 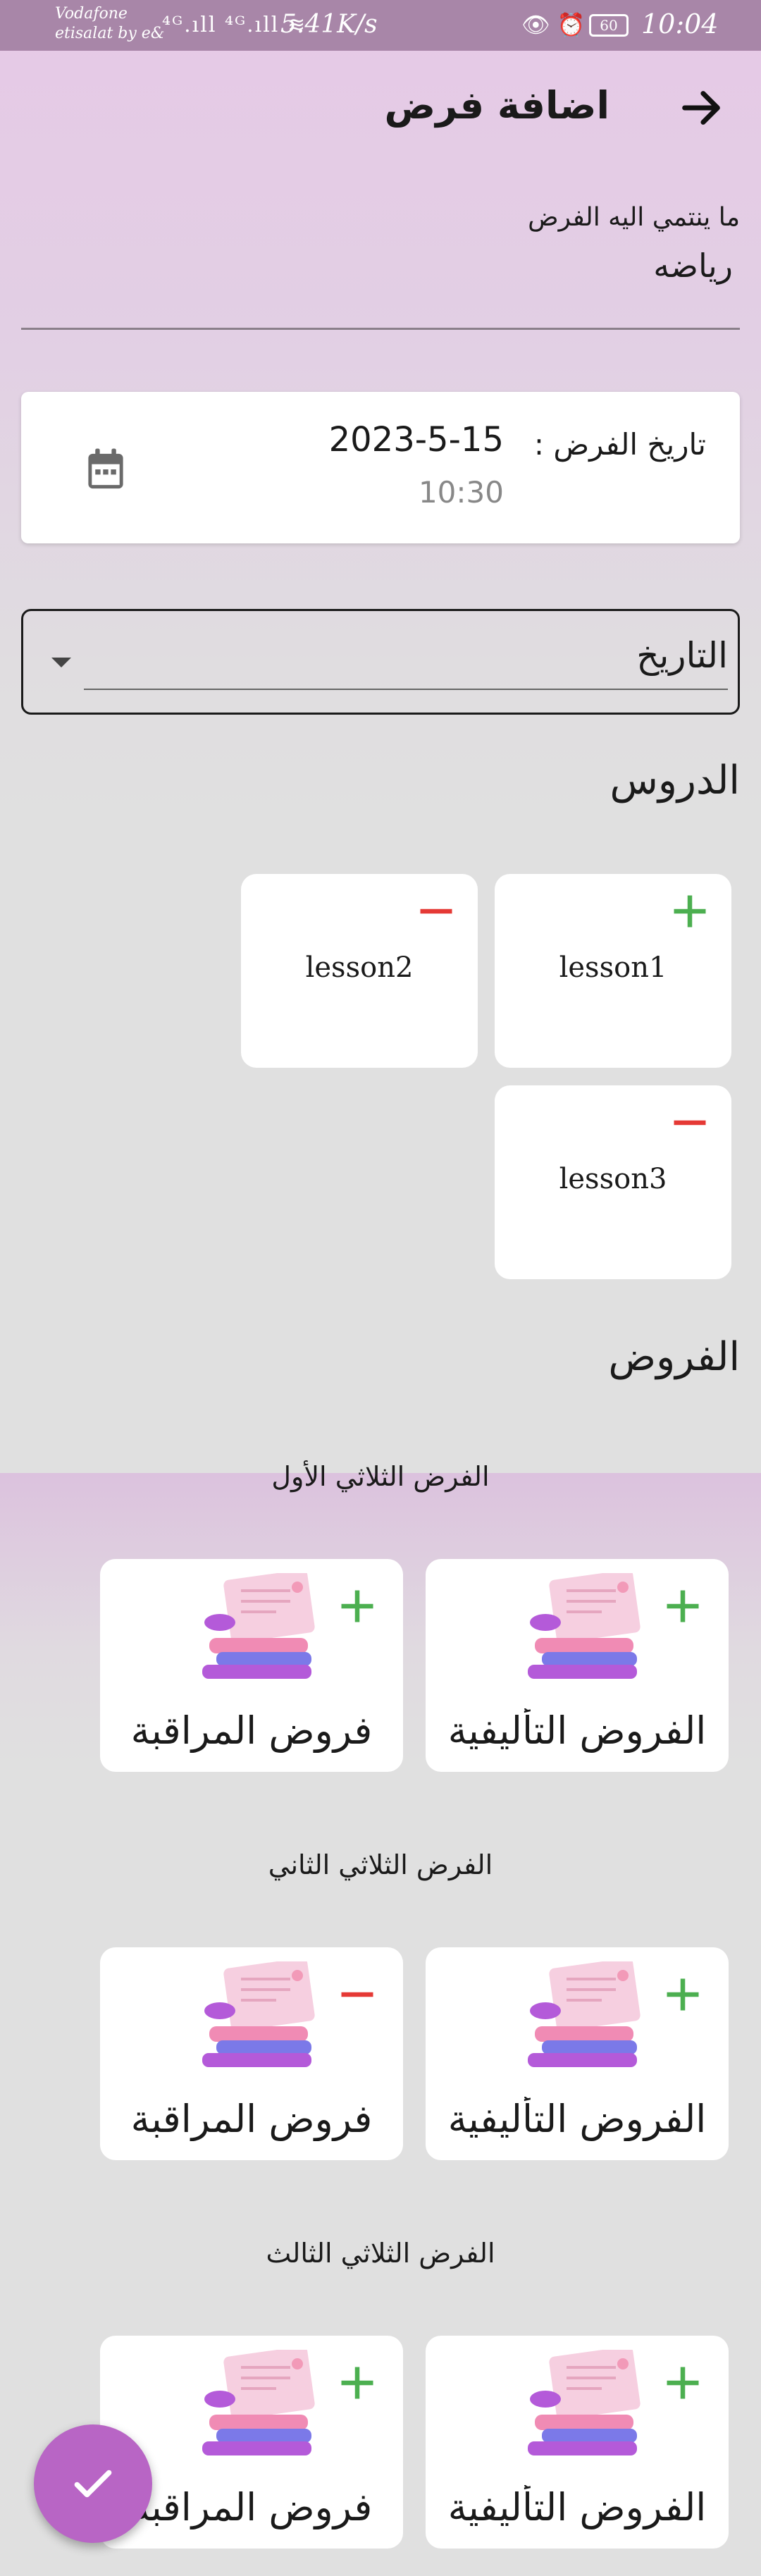 I want to click on term-title: الفرض الثلاثي الثالث, so click(x=380, y=2253).